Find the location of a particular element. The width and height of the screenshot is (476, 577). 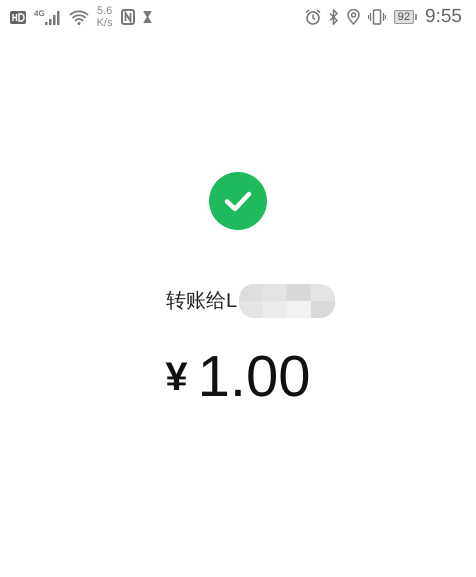

network-type: 4G is located at coordinates (39, 14).